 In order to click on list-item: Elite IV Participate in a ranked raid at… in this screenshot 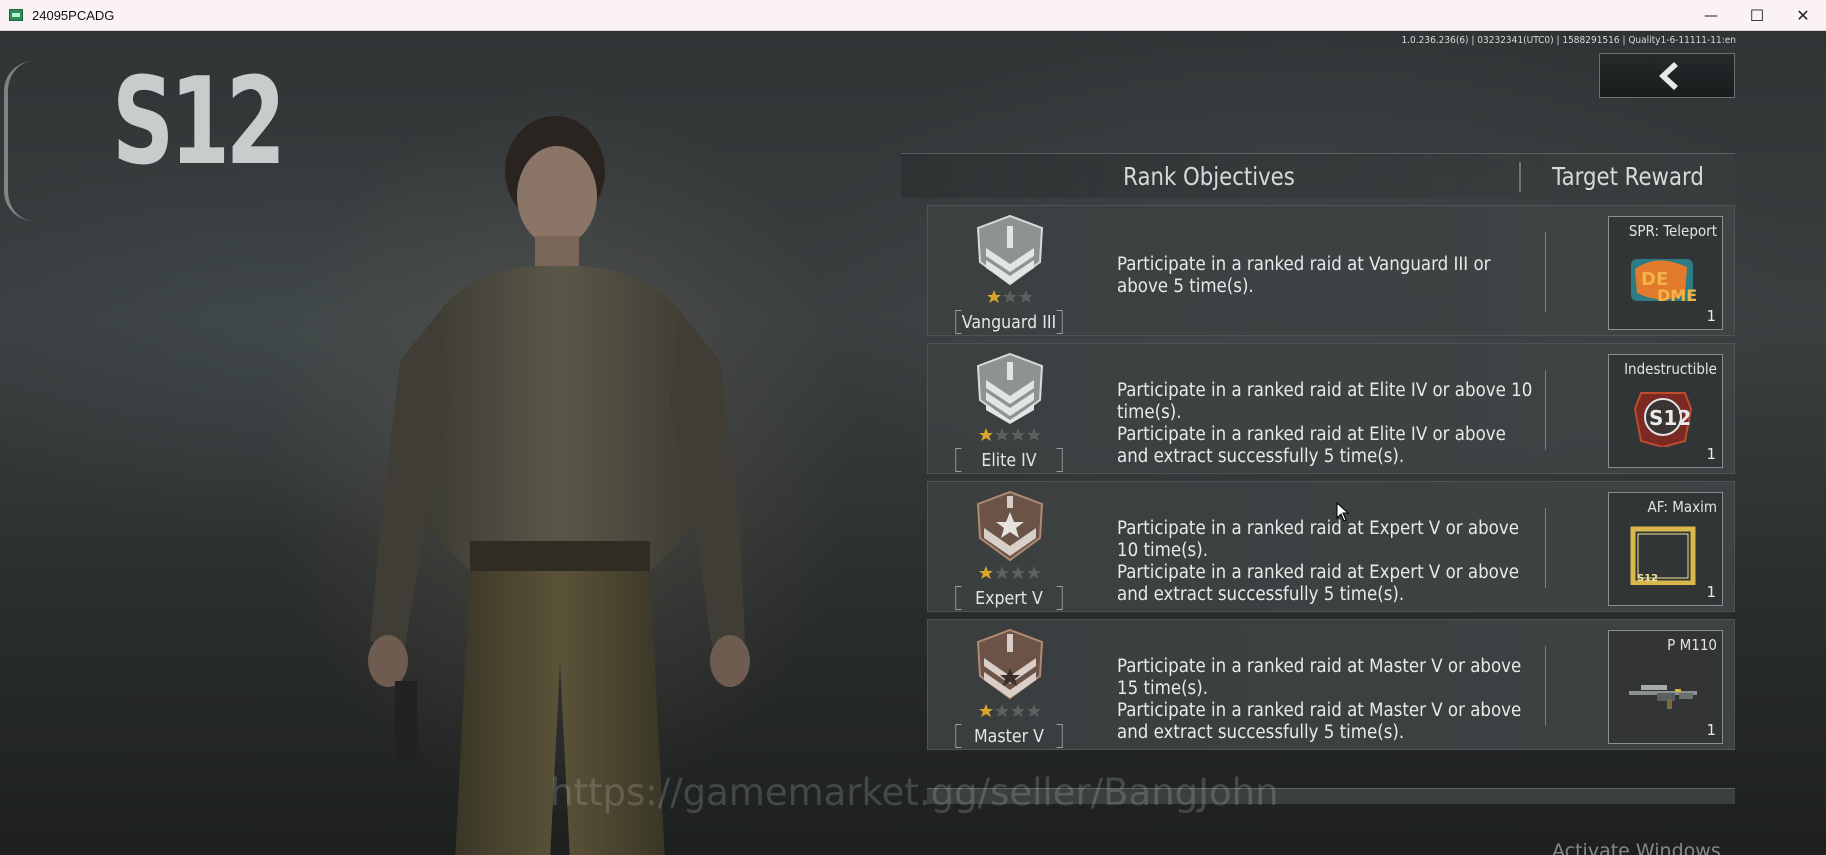, I will do `click(1331, 408)`.